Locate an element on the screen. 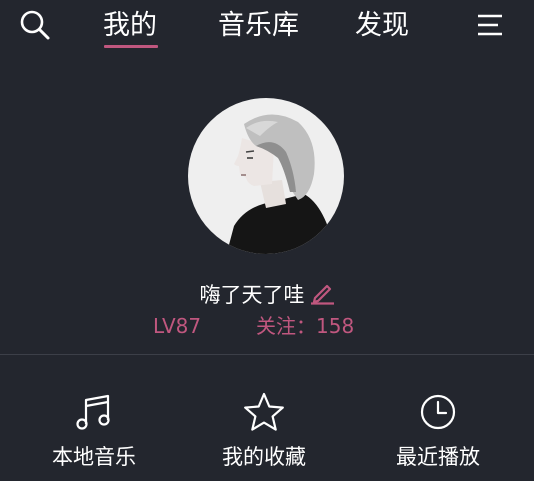 The width and height of the screenshot is (534, 481). avatar-portrait-image is located at coordinates (266, 176).